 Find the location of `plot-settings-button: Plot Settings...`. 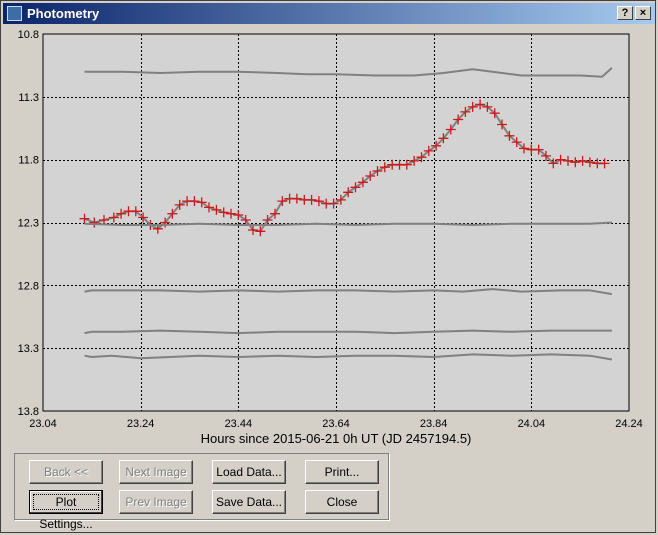

plot-settings-button: Plot Settings... is located at coordinates (66, 510).